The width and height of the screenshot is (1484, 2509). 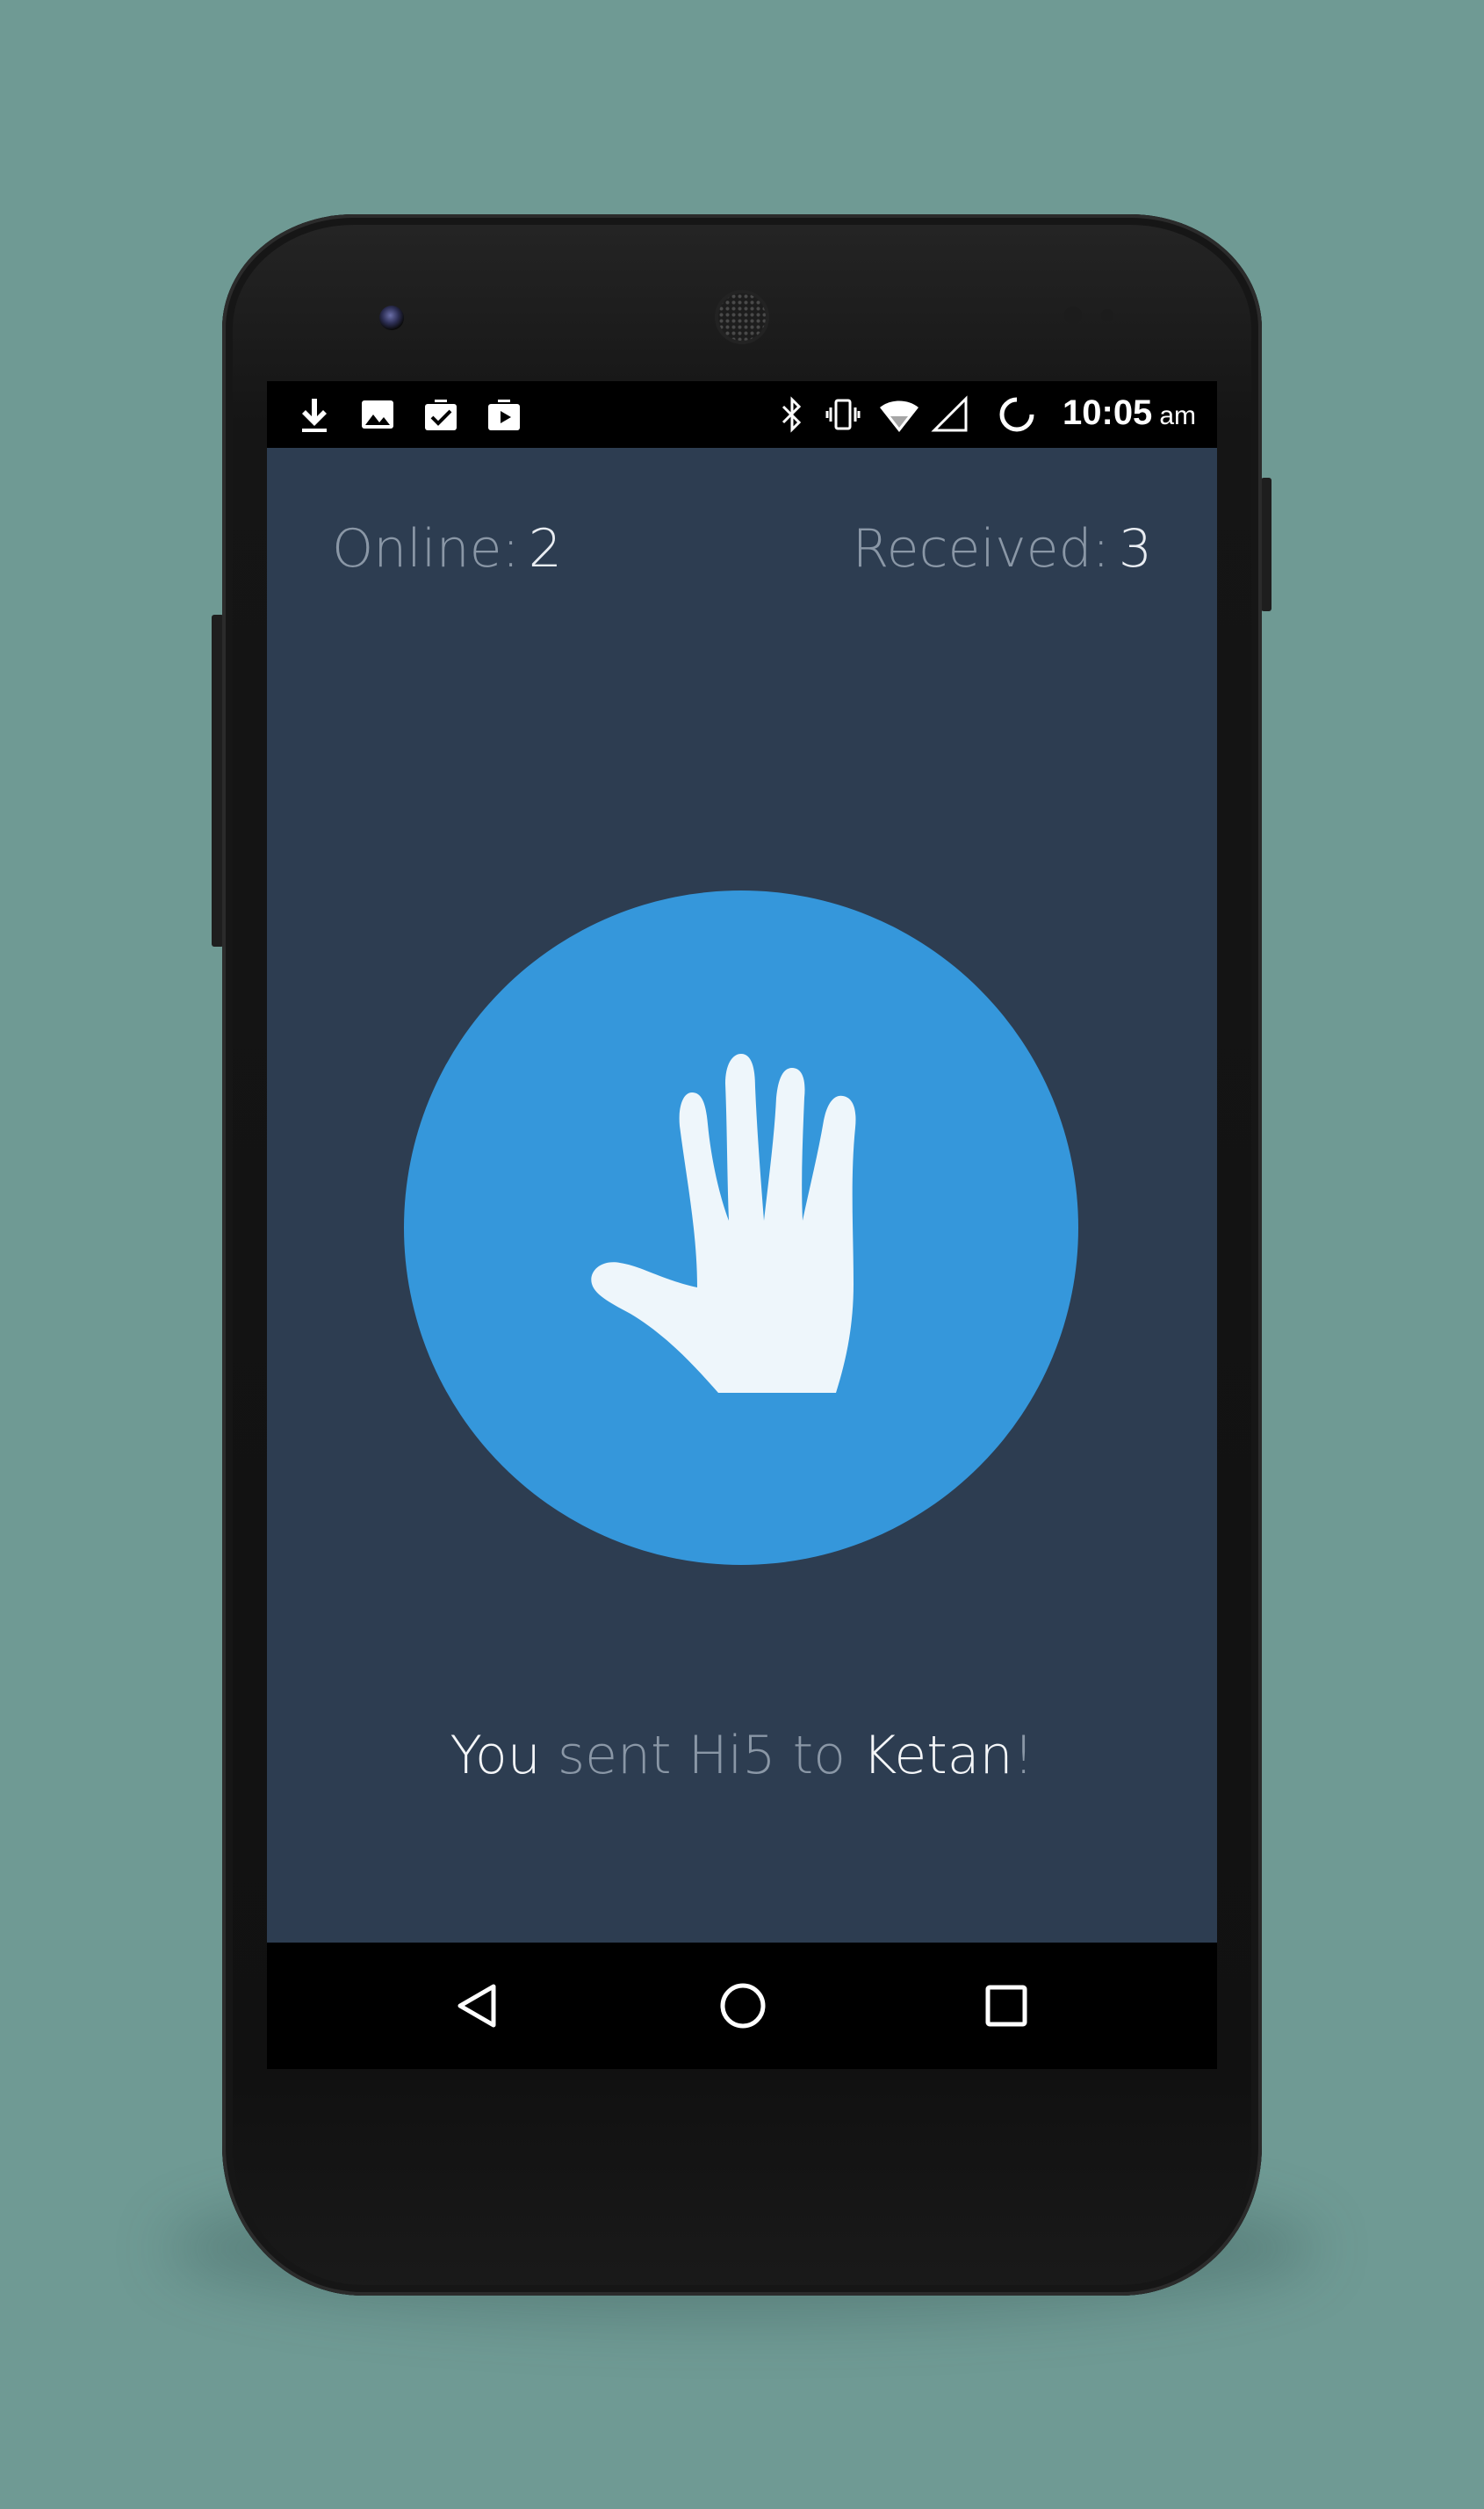 I want to click on received-label: Received:, so click(x=981, y=549).